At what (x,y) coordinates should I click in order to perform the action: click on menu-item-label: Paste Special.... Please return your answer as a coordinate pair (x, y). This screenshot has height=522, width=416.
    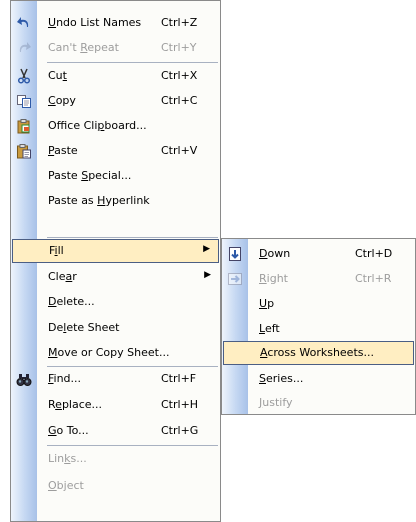
    Looking at the image, I should click on (90, 175).